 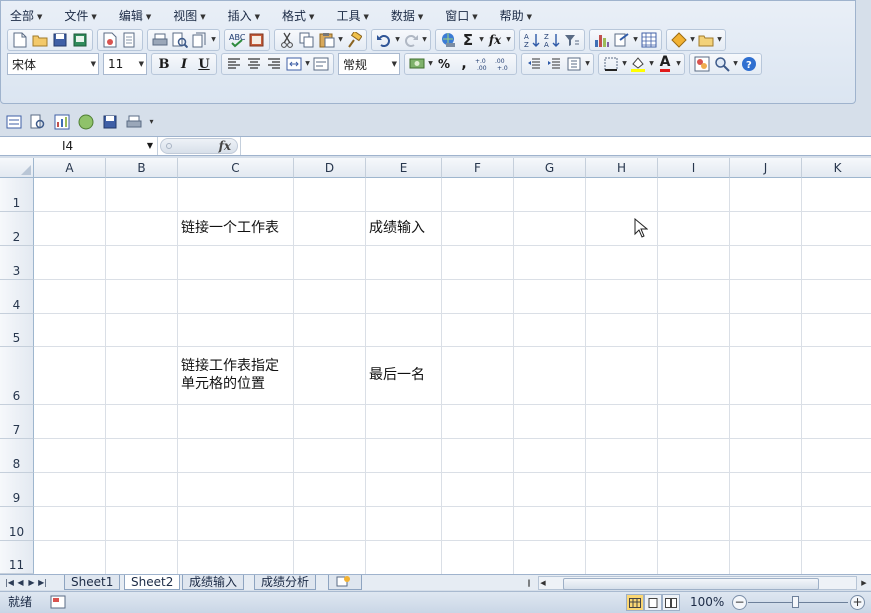 What do you see at coordinates (42, 582) in the screenshot?
I see `last-sheet-icon: ▶|` at bounding box center [42, 582].